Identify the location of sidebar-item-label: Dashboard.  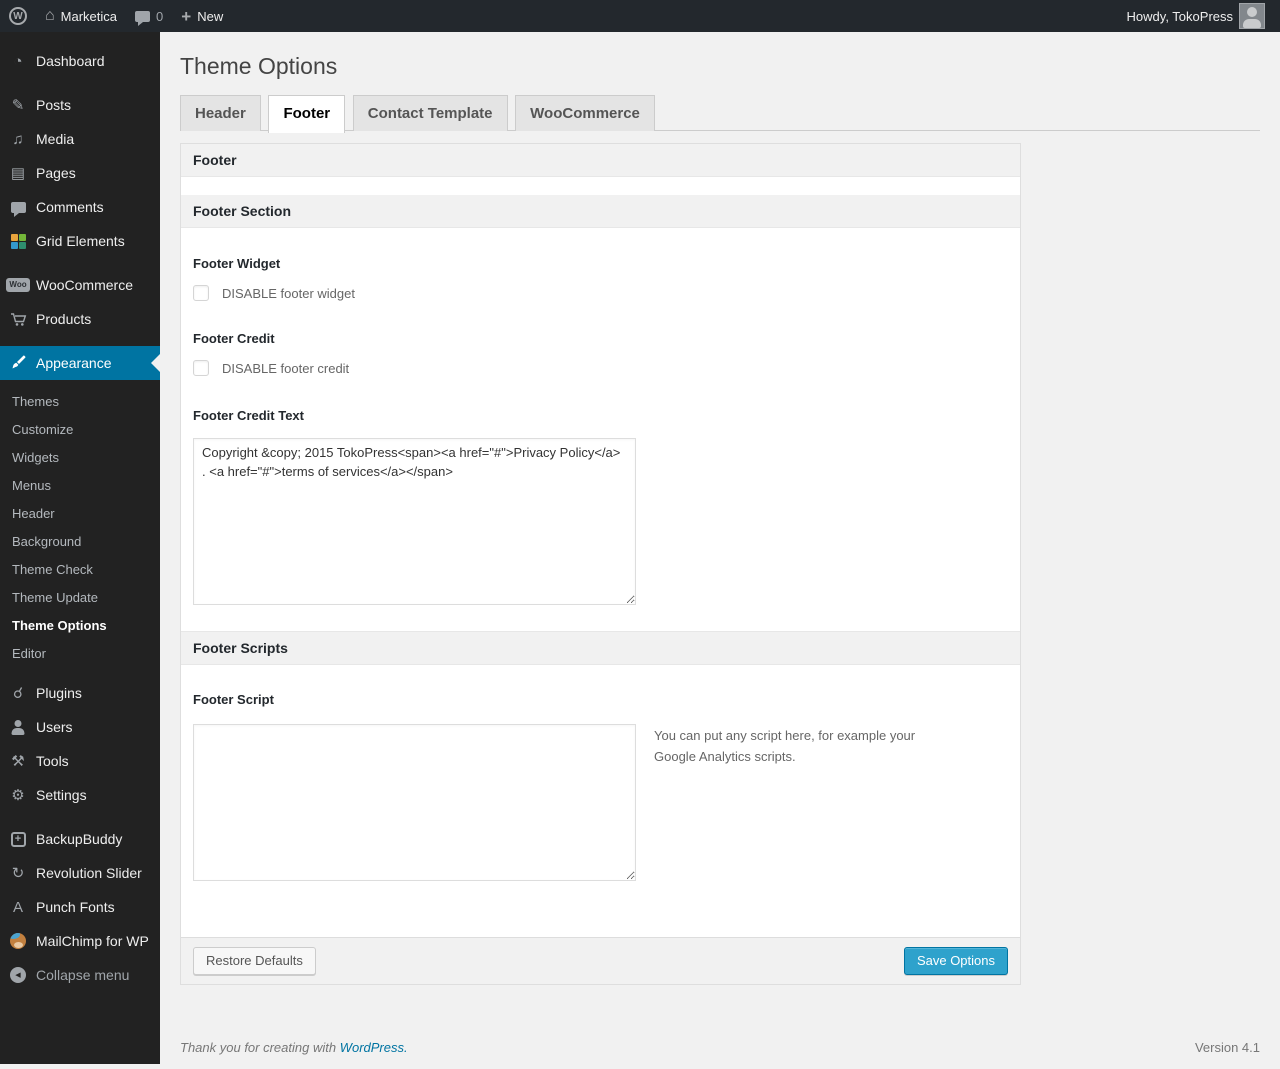
(70, 60).